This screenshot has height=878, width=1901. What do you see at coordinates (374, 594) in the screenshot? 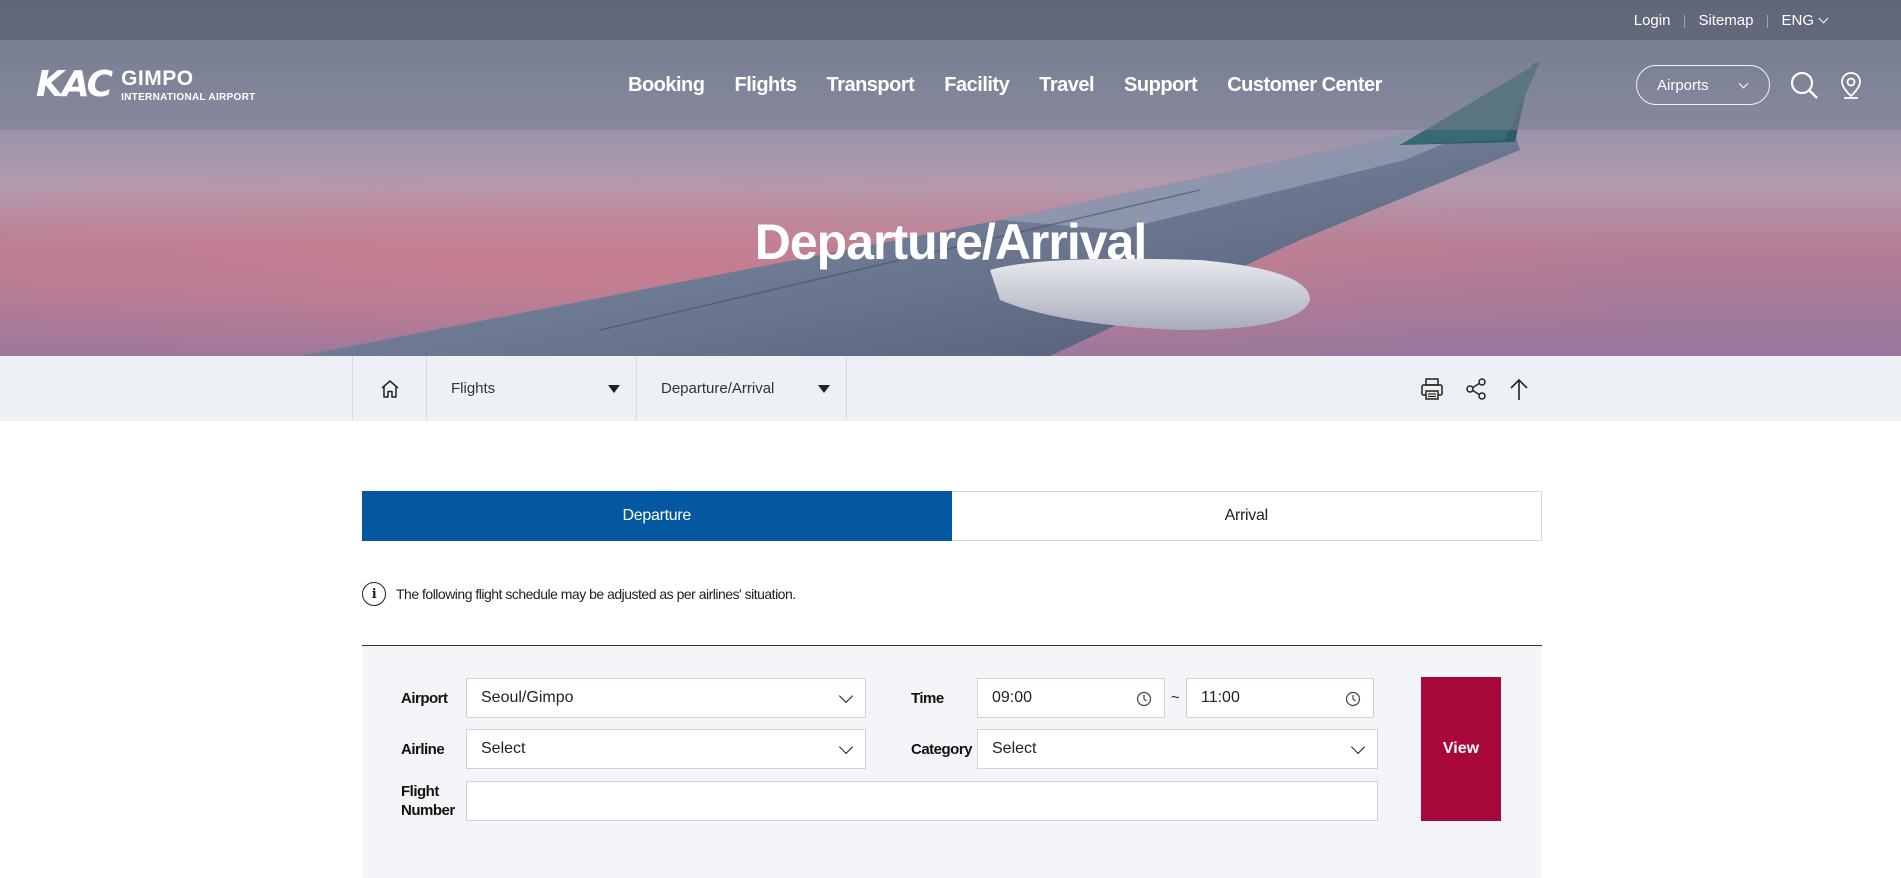
I see `info-icon: i` at bounding box center [374, 594].